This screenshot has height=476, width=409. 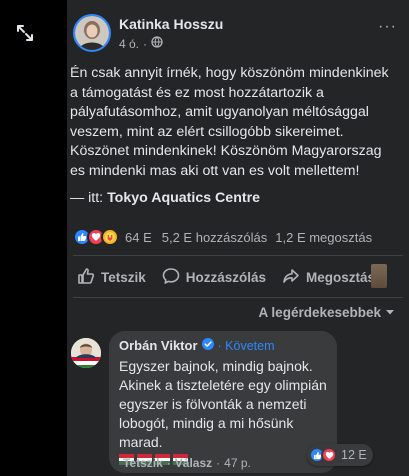 I want to click on commenter-name: Orbán Viktor, so click(x=158, y=345).